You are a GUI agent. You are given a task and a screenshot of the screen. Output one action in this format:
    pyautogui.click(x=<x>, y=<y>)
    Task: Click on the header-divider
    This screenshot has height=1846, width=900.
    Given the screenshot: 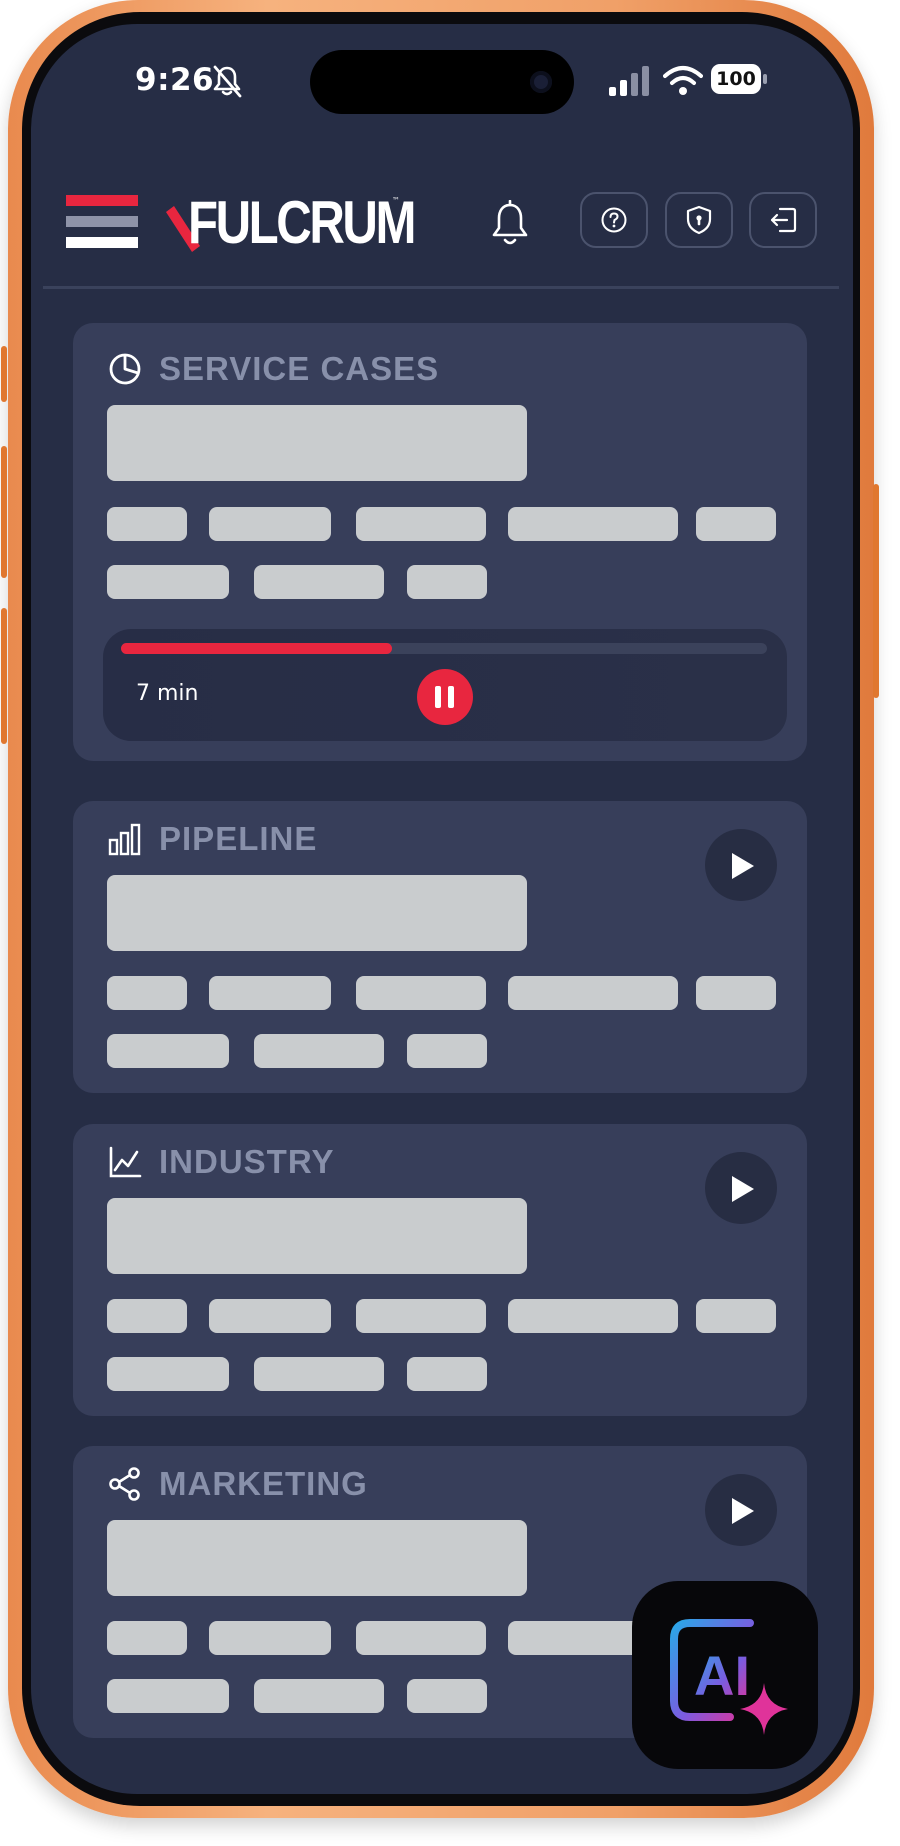 What is the action you would take?
    pyautogui.click(x=441, y=287)
    